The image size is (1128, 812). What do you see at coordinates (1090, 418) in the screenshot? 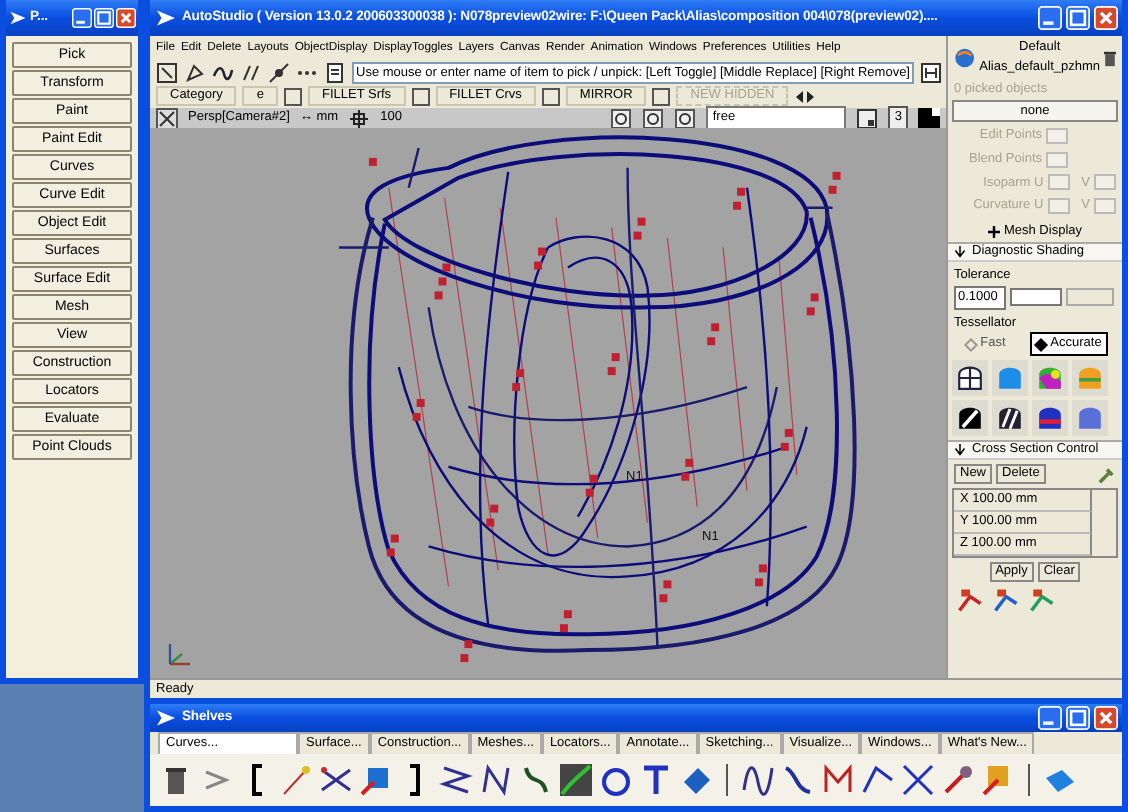
I see `soft-shading-icon` at bounding box center [1090, 418].